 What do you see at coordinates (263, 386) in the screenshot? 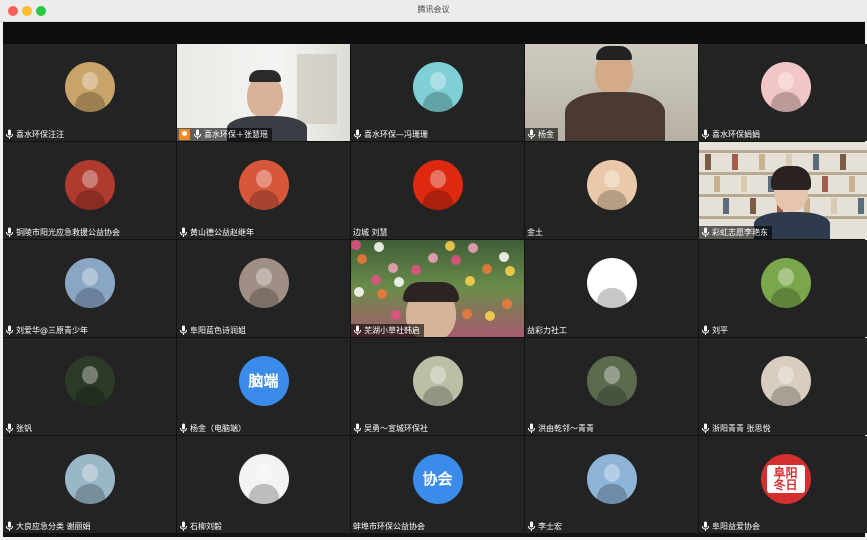
I see `participant-tile: 脑端 杨金（电脑端）` at bounding box center [263, 386].